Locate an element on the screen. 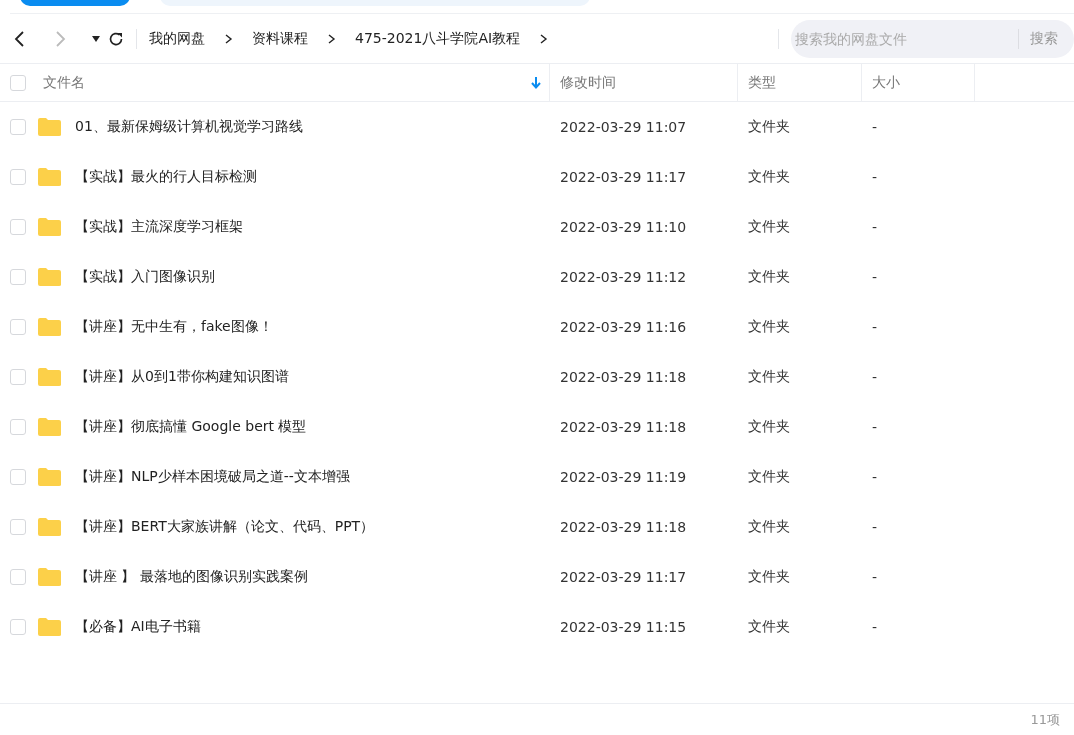  refresh-icon is located at coordinates (116, 38).